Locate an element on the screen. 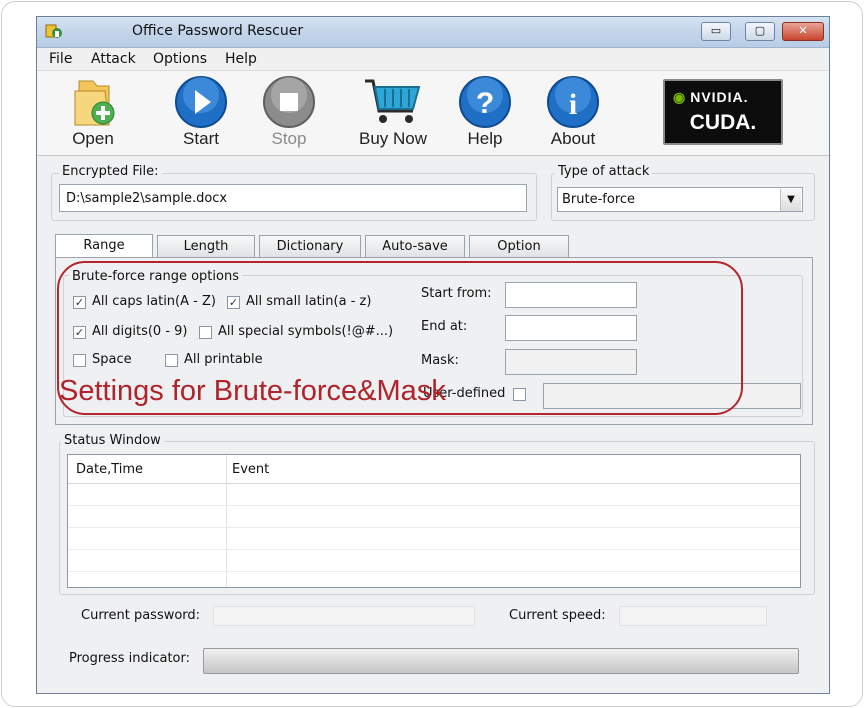  about-button: i About is located at coordinates (573, 114).